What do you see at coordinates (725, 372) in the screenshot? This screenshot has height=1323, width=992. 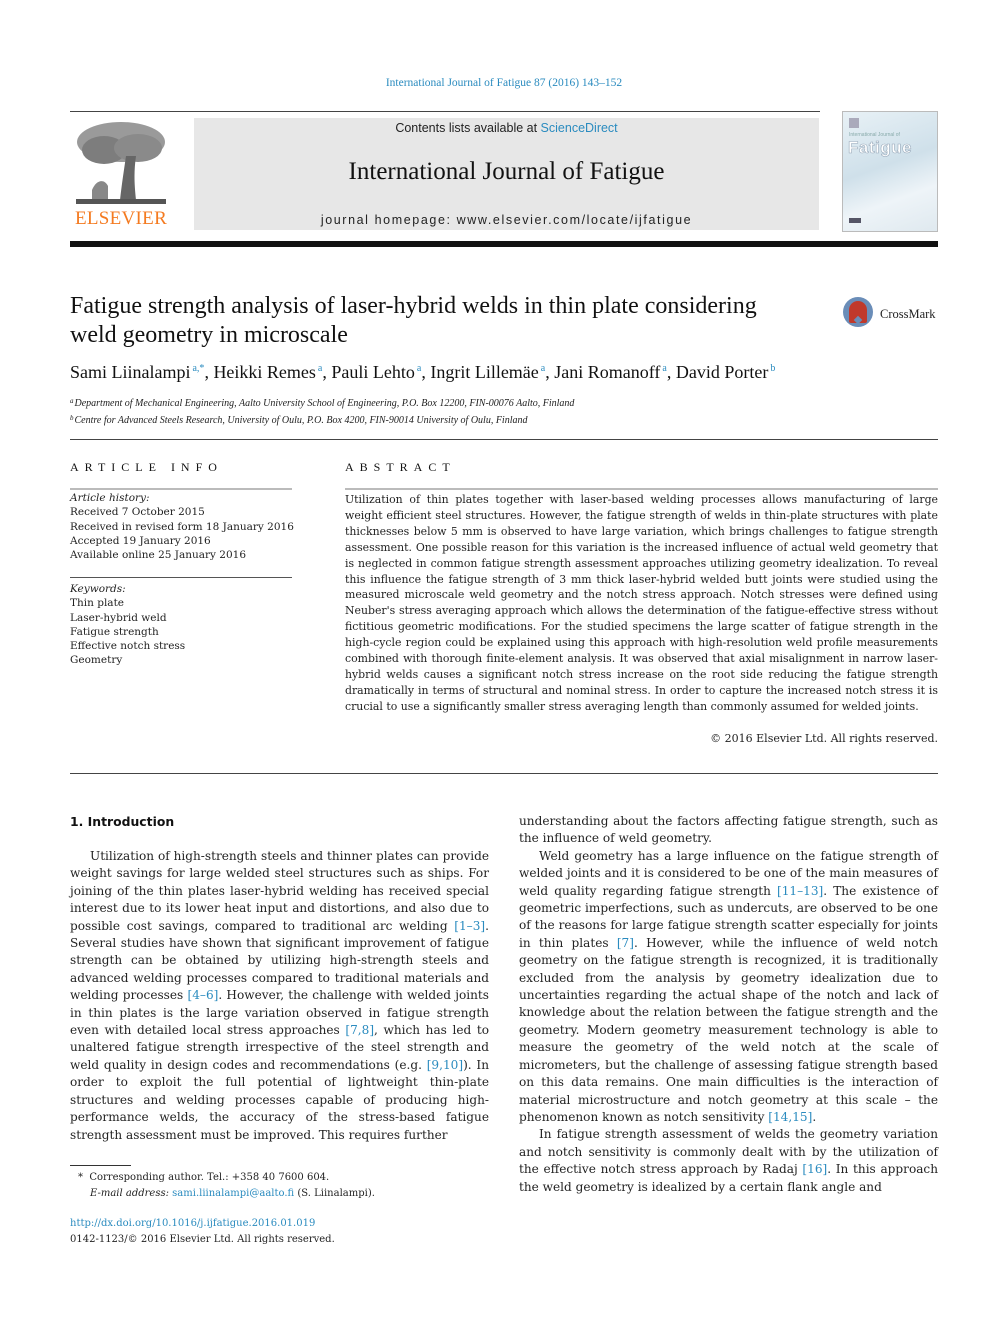 I see `author: David Porter b` at bounding box center [725, 372].